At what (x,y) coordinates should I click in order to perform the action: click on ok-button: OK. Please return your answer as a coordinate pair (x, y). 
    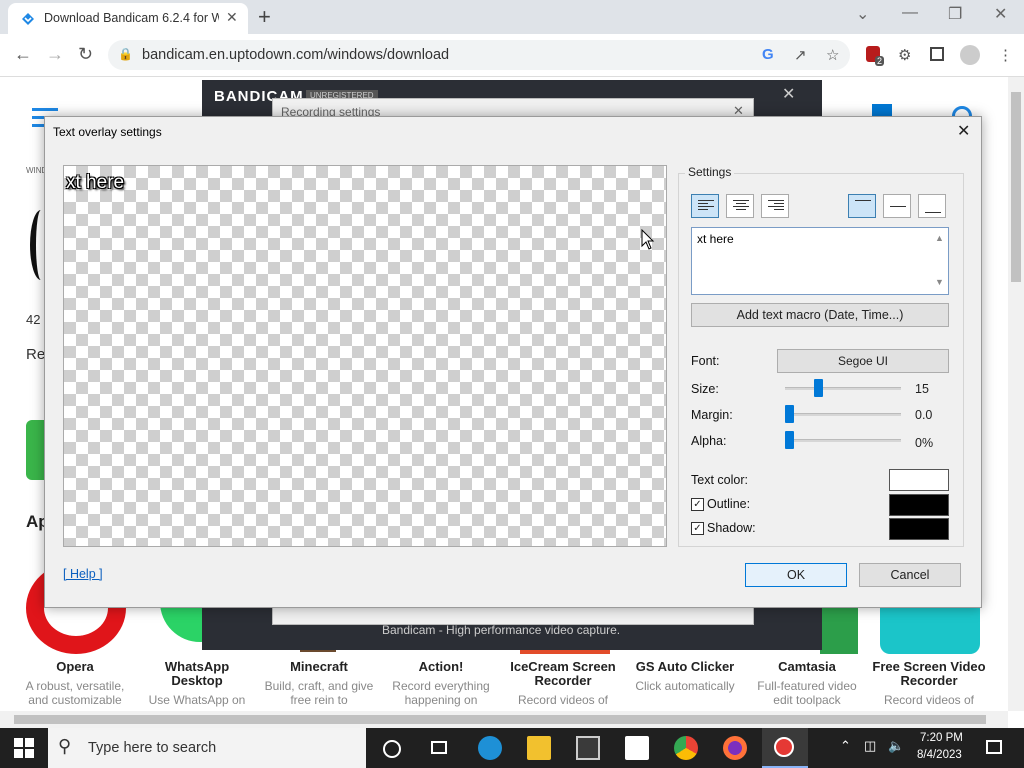
    Looking at the image, I should click on (796, 575).